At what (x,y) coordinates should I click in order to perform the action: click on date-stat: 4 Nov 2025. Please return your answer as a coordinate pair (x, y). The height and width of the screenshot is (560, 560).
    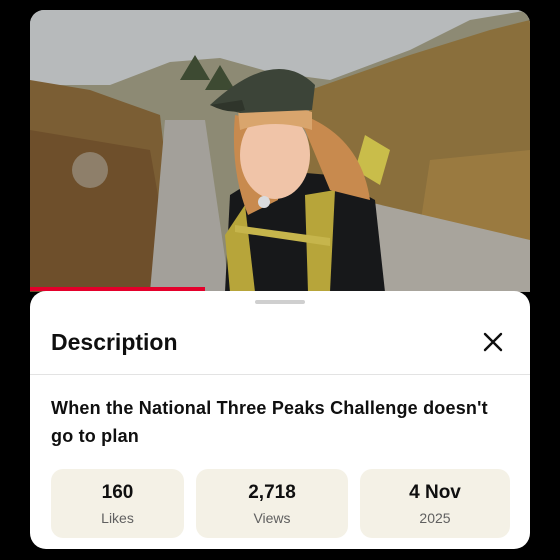
    Looking at the image, I should click on (435, 503).